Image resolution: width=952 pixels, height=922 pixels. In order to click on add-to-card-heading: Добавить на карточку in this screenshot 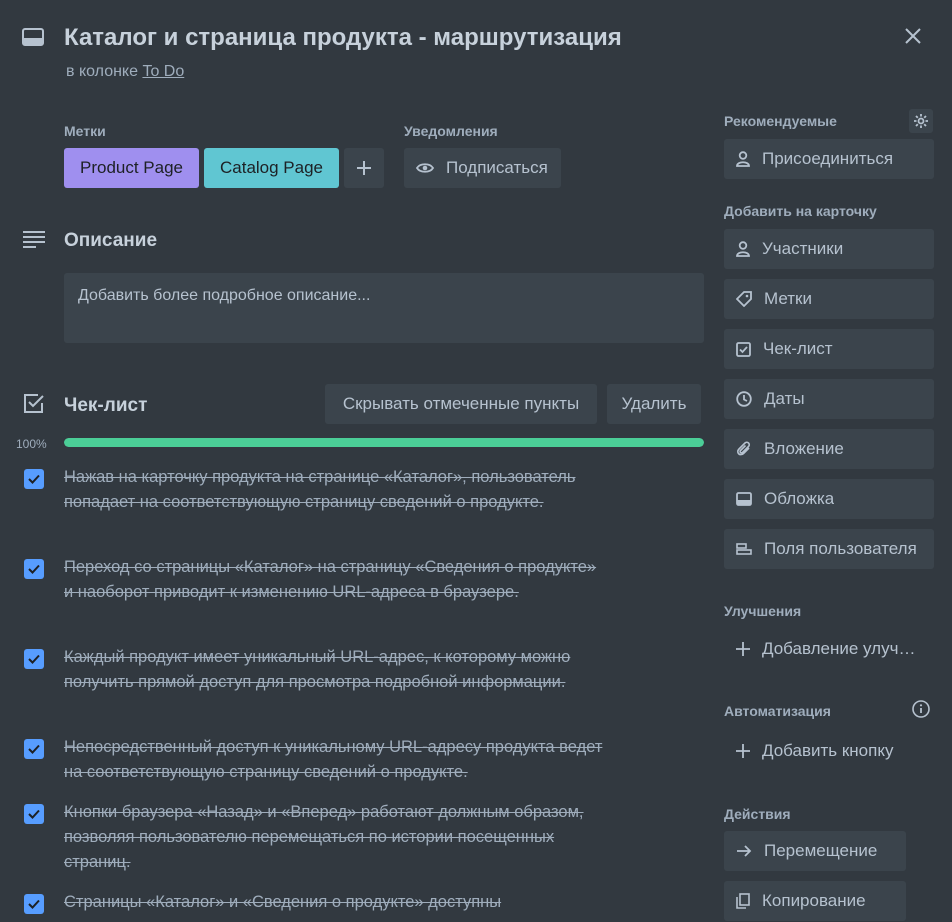, I will do `click(800, 211)`.